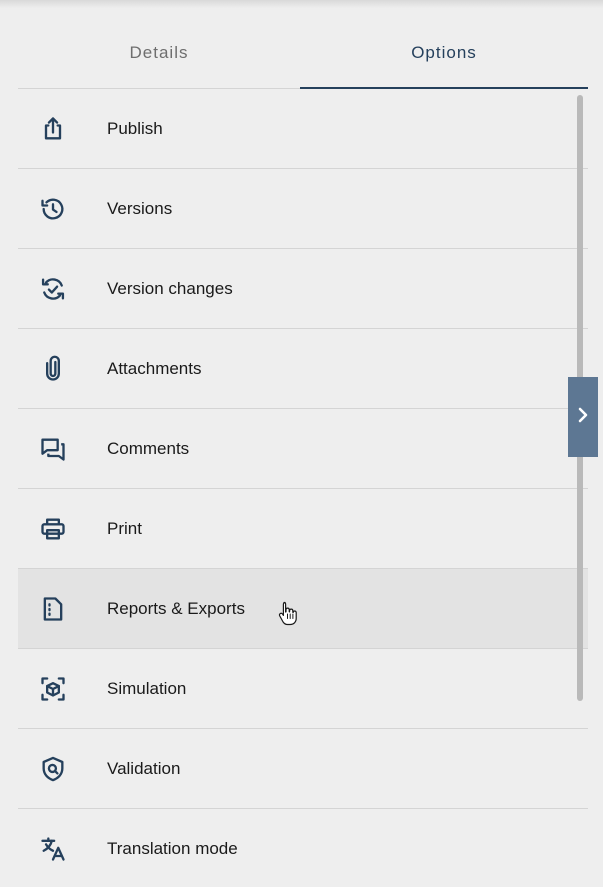 This screenshot has height=887, width=603. Describe the element at coordinates (303, 209) in the screenshot. I see `menu-item-versions: Versions` at that location.